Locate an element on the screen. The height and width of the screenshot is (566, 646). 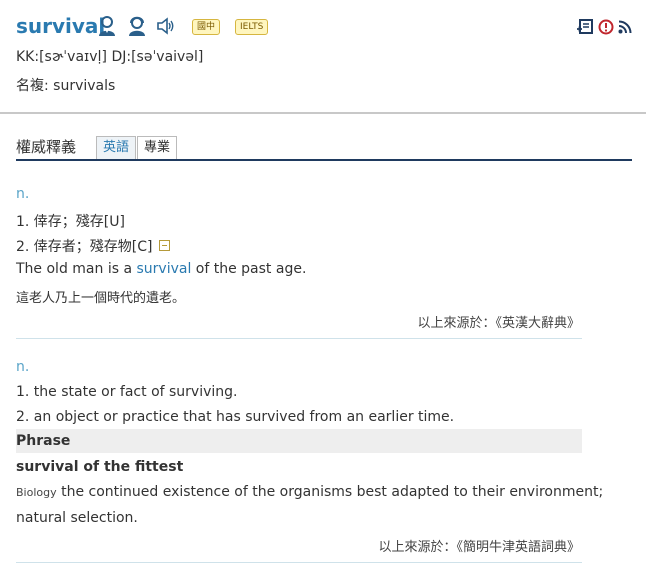
headword: survival is located at coordinates (61, 26).